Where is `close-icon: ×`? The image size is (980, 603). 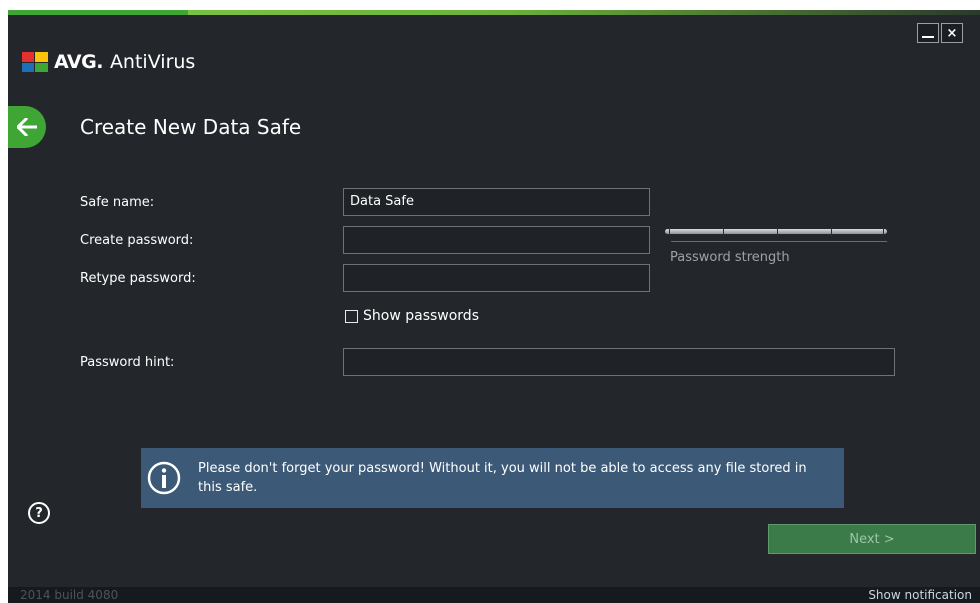
close-icon: × is located at coordinates (952, 33).